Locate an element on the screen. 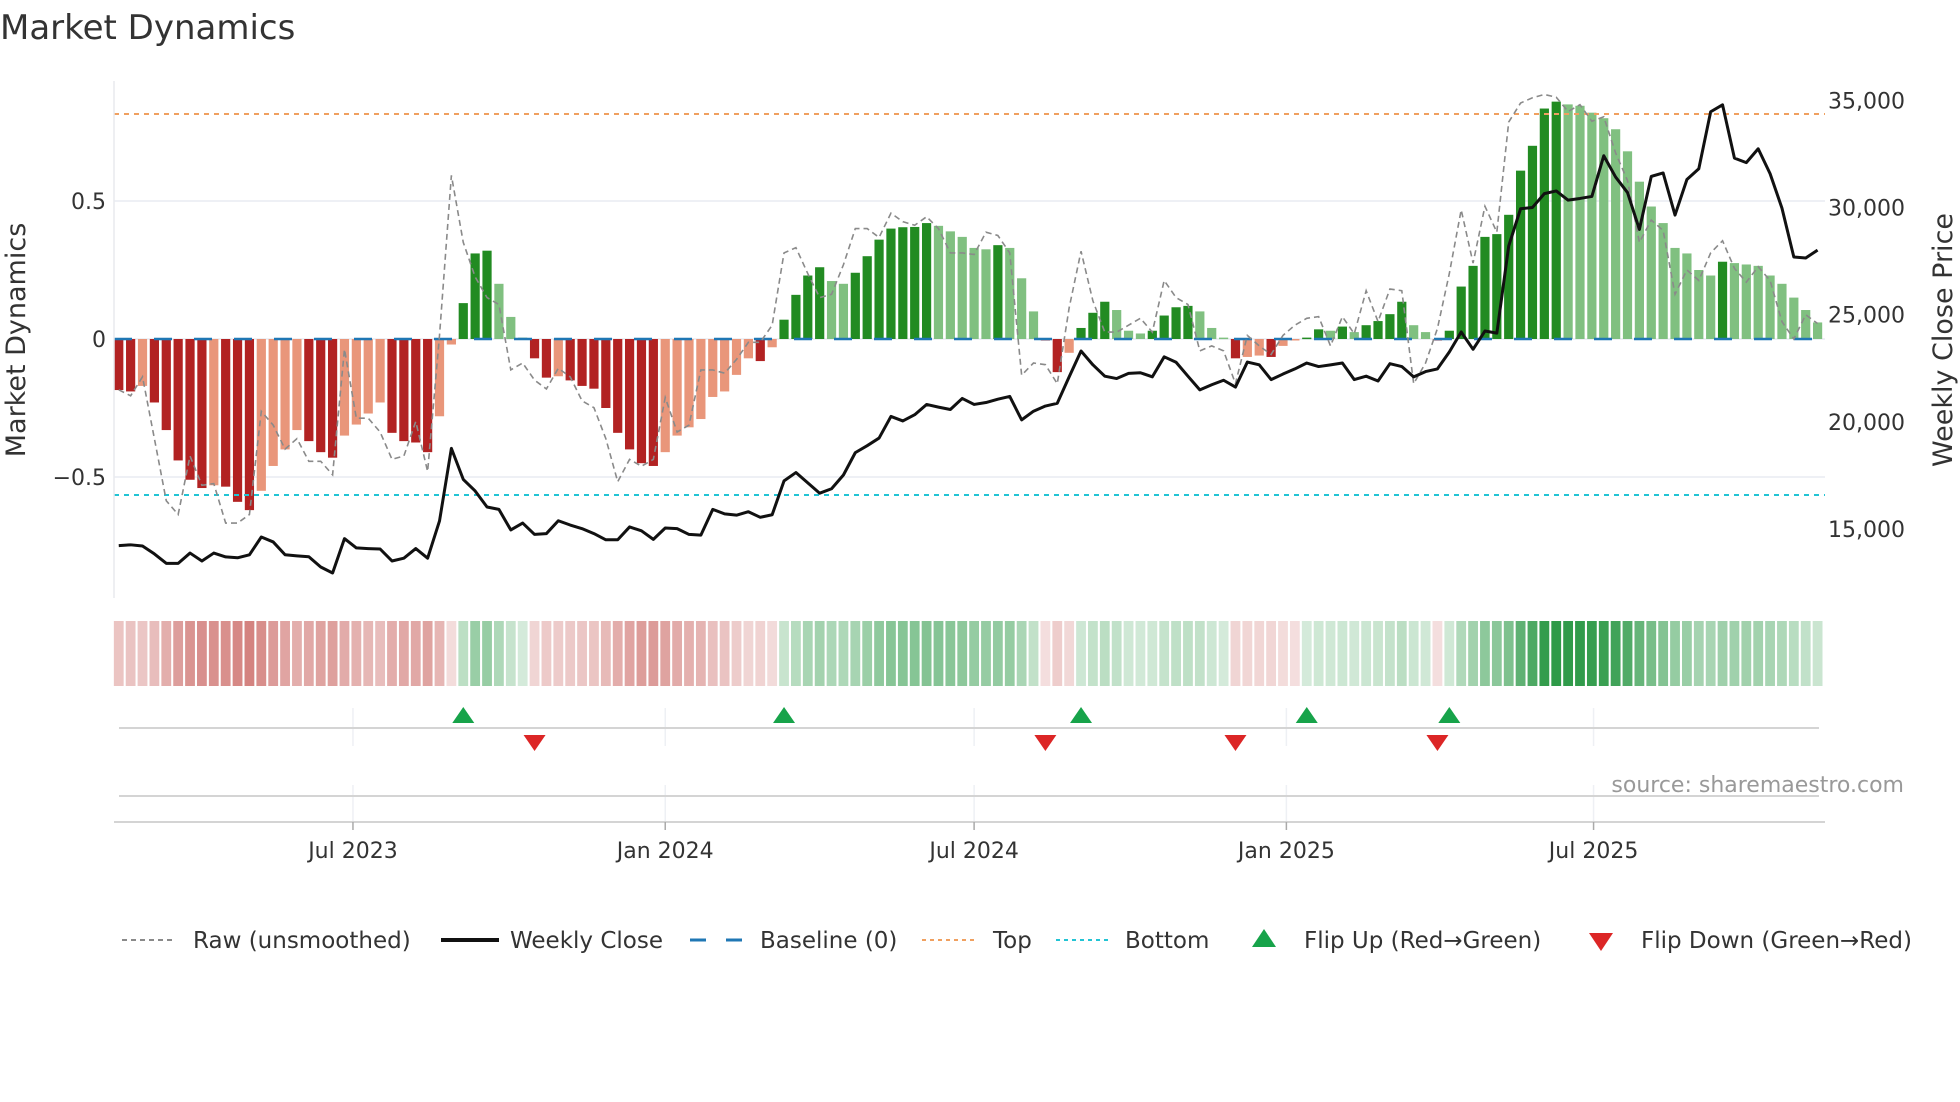 Image resolution: width=1960 pixels, height=1102 pixels. legend-label: Baseline (0) is located at coordinates (828, 941).